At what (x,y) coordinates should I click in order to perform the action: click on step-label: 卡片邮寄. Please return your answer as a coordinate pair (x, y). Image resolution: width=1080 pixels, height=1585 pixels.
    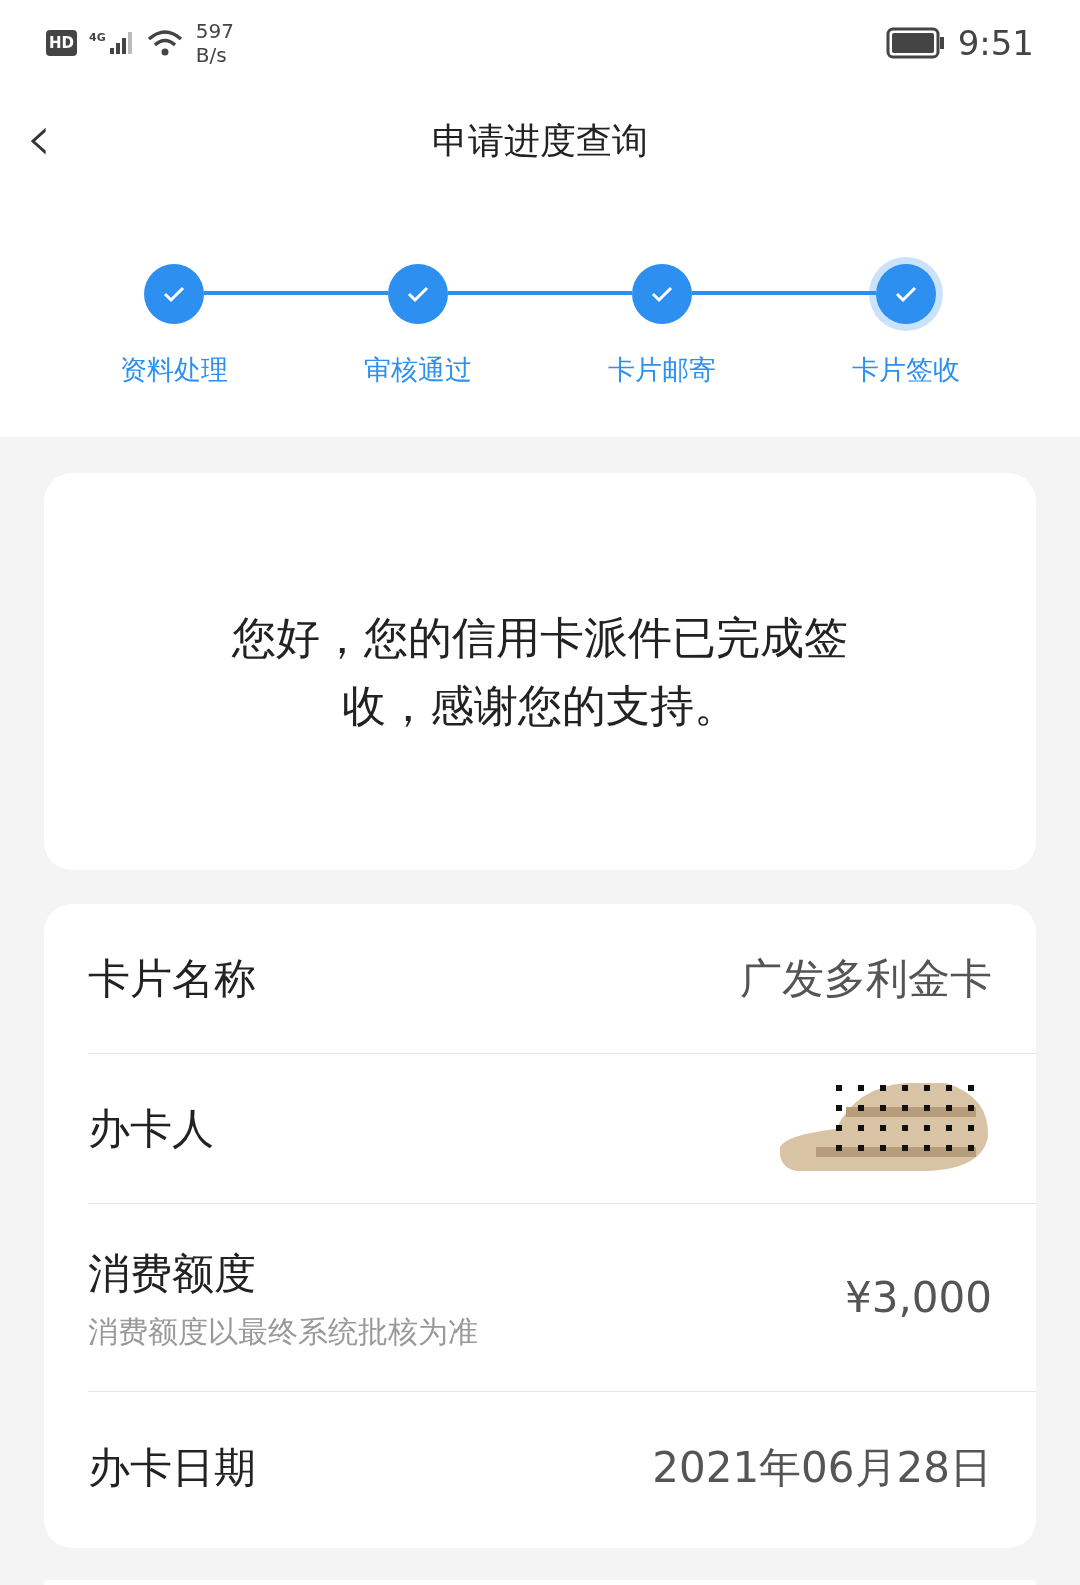
    Looking at the image, I should click on (662, 370).